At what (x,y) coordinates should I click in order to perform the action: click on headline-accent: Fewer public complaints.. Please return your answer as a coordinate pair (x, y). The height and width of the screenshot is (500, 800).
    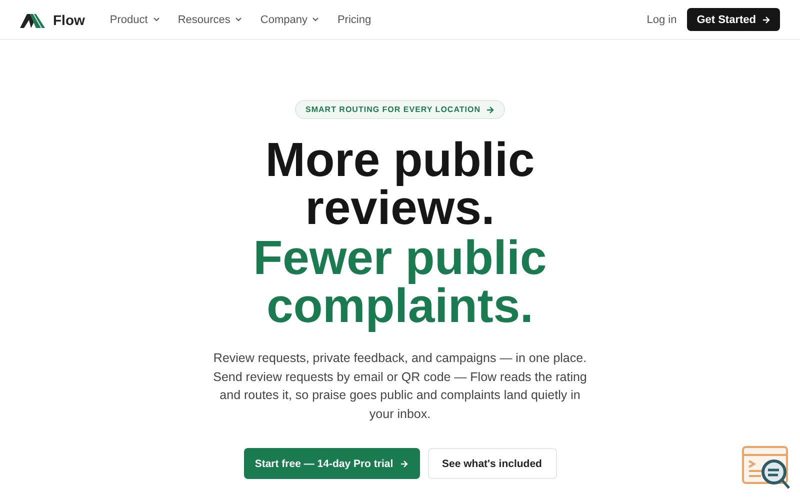
    Looking at the image, I should click on (400, 284).